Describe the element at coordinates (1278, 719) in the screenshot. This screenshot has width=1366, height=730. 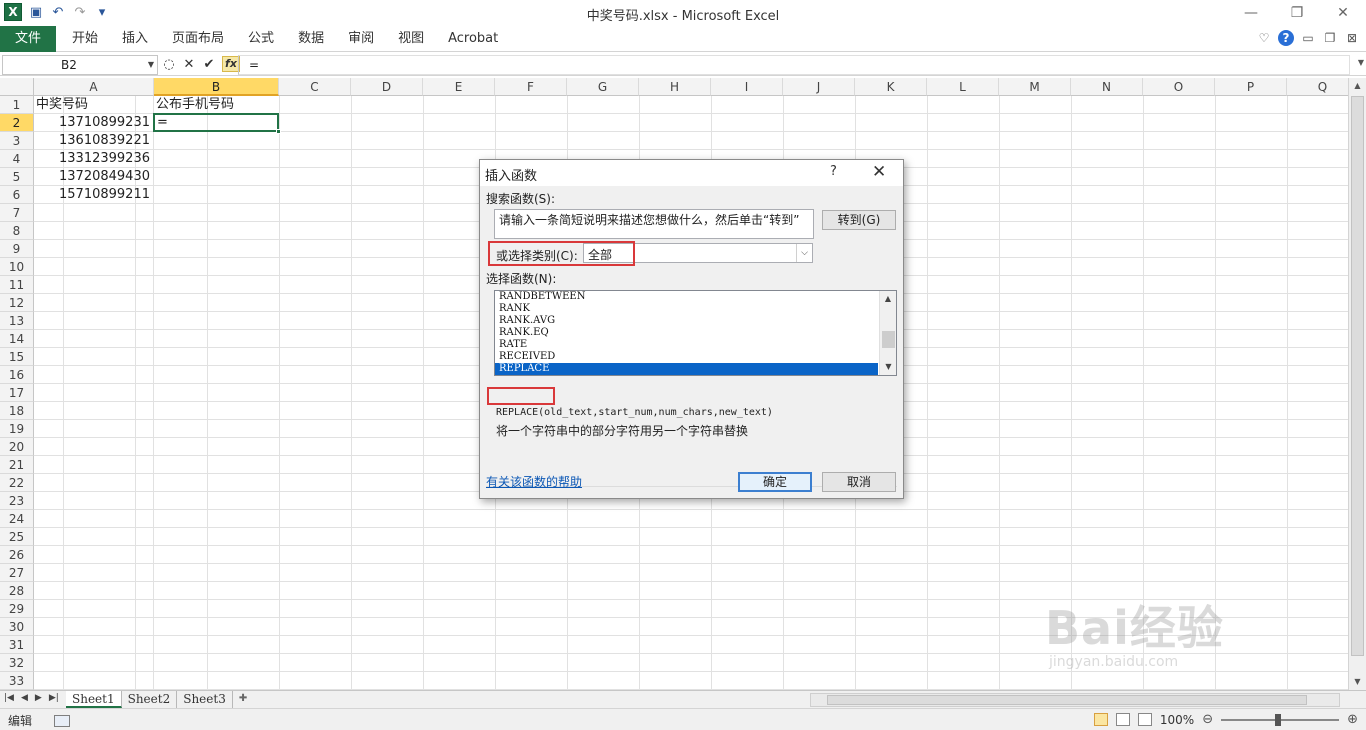
I see `zoom-slider-knob` at that location.